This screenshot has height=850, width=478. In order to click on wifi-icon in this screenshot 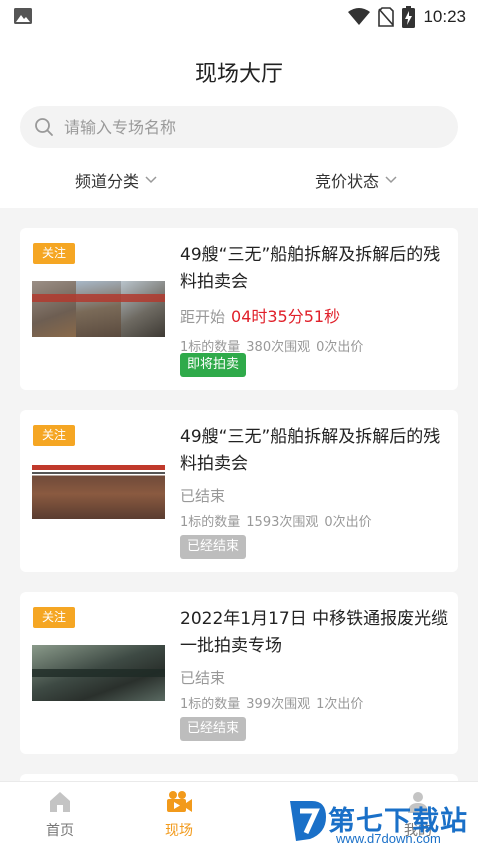, I will do `click(359, 16)`.